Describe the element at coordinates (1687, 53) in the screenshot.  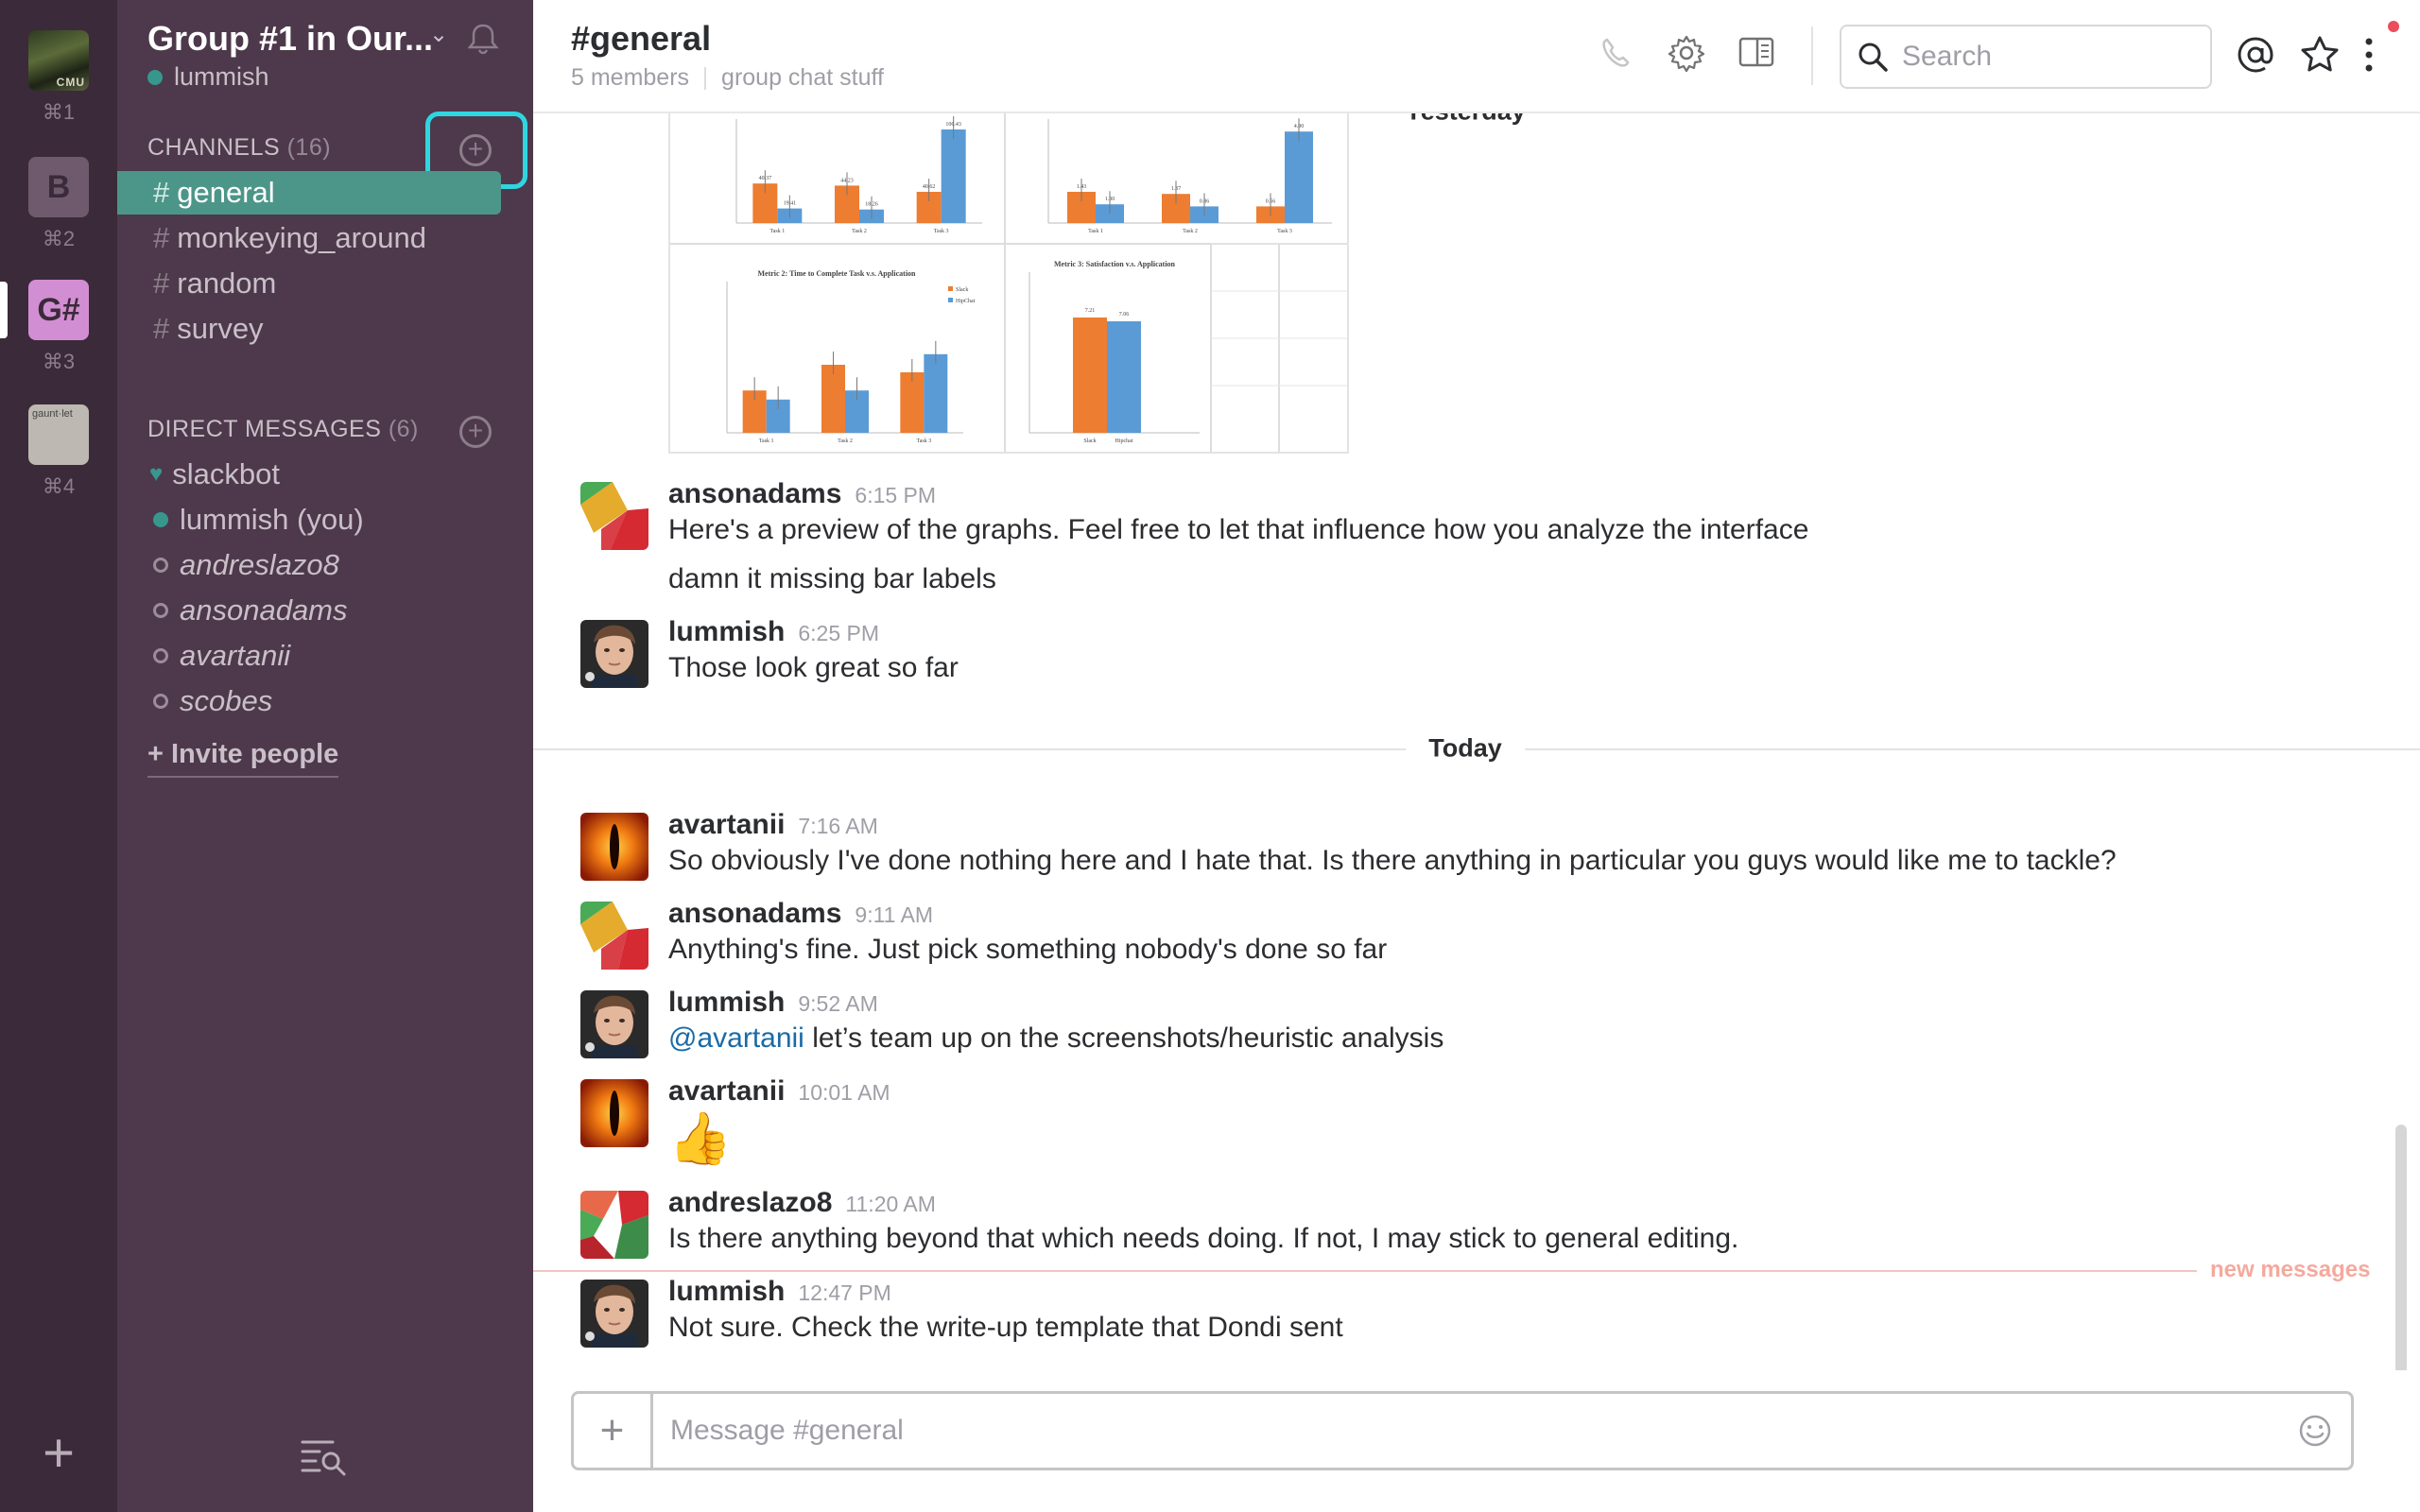
I see `gear-icon` at that location.